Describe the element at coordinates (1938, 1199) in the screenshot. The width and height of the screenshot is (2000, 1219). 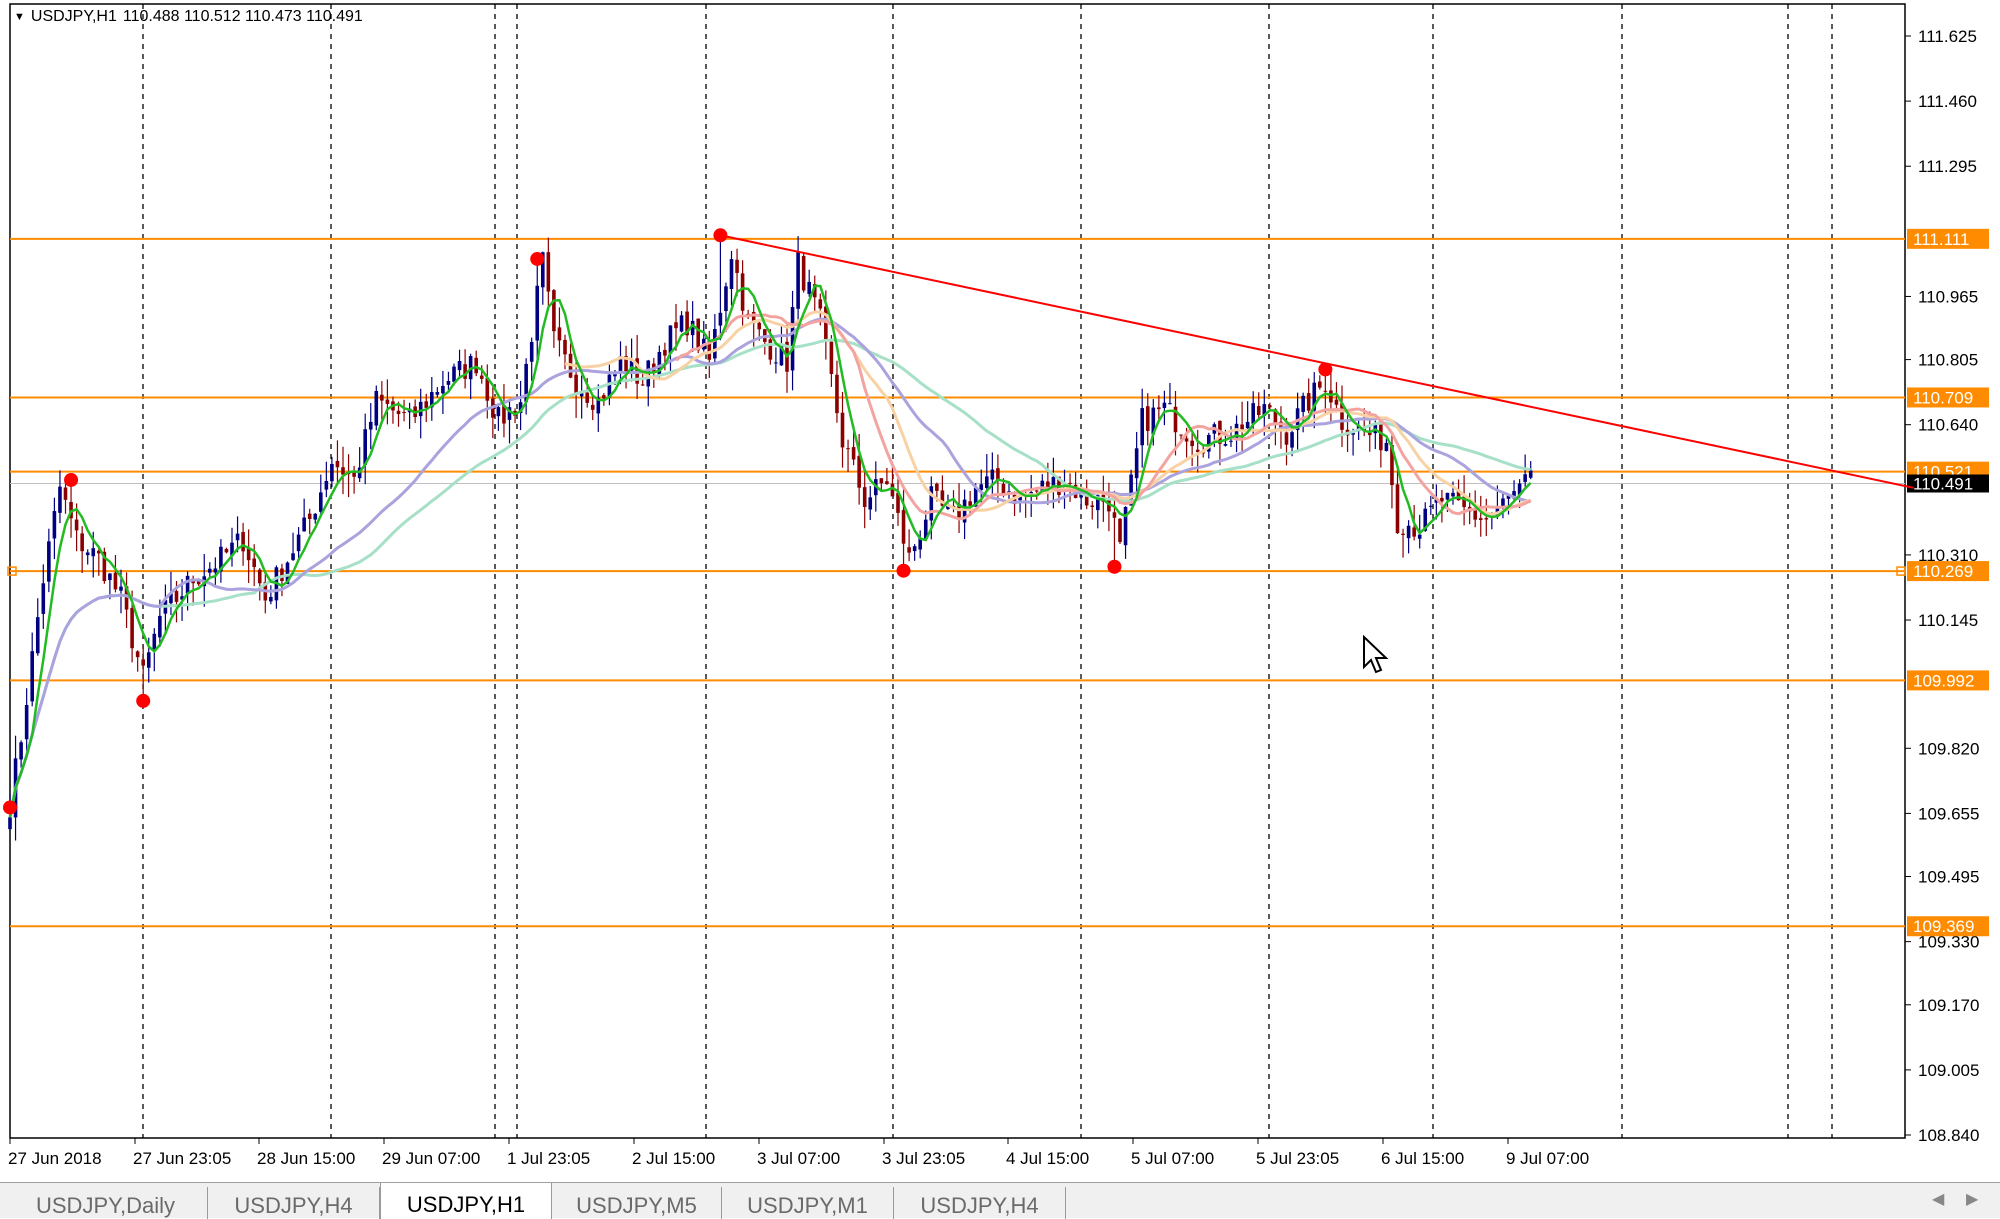
I see `tab-scroll-left-icon: ◀` at that location.